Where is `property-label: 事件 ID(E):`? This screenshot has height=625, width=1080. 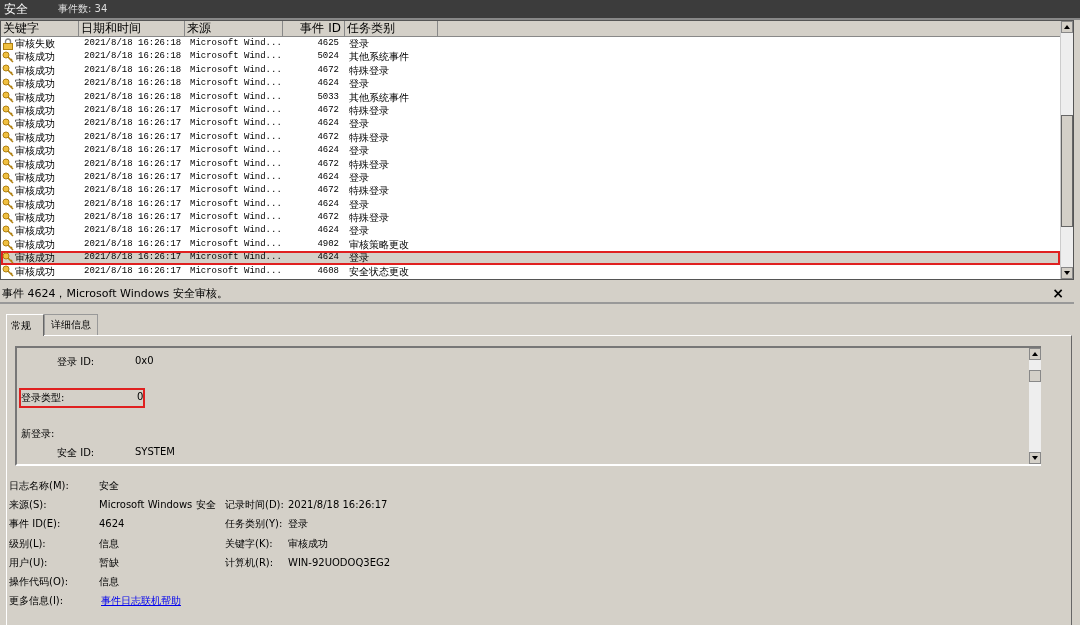
property-label: 事件 ID(E): is located at coordinates (35, 524).